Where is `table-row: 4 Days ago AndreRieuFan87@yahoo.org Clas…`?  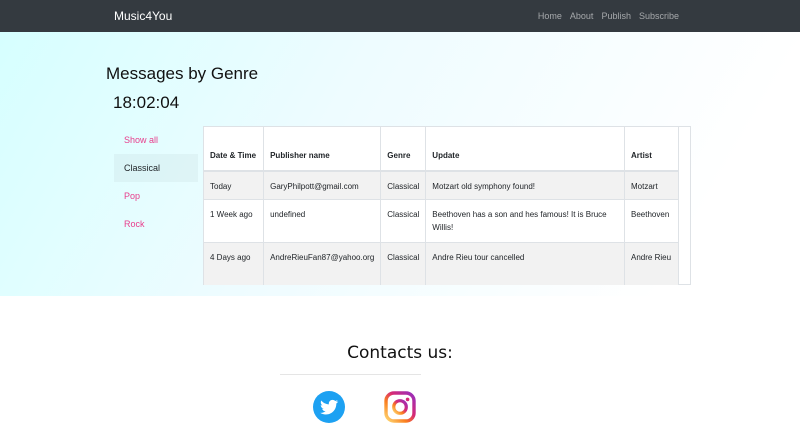 table-row: 4 Days ago AndreRieuFan87@yahoo.org Clas… is located at coordinates (441, 263).